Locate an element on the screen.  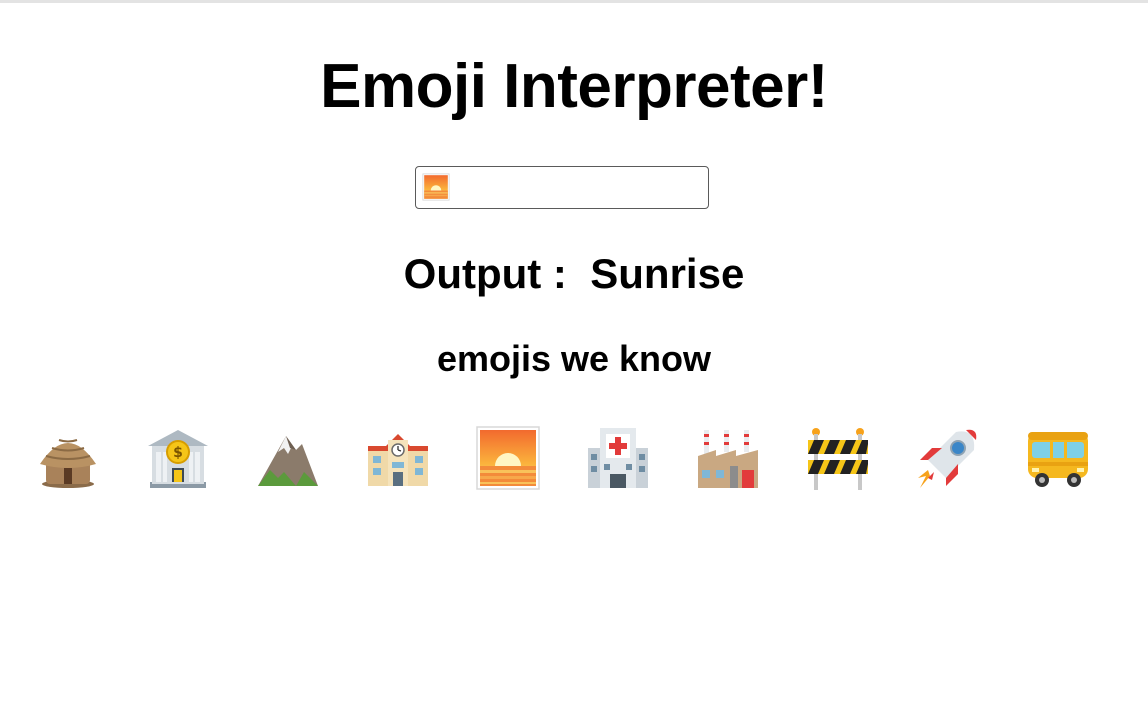
school-icon is located at coordinates (398, 460).